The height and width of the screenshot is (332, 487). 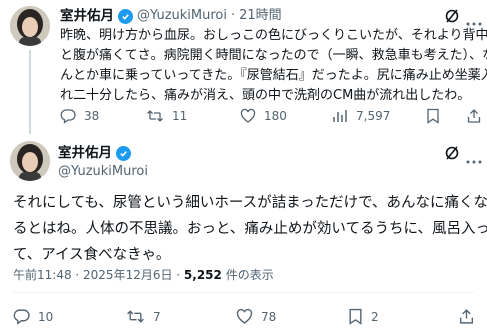 I want to click on tweet-meta: 午前11:48 · 2025年12月6日 · 5,252 件の表示, so click(x=143, y=274).